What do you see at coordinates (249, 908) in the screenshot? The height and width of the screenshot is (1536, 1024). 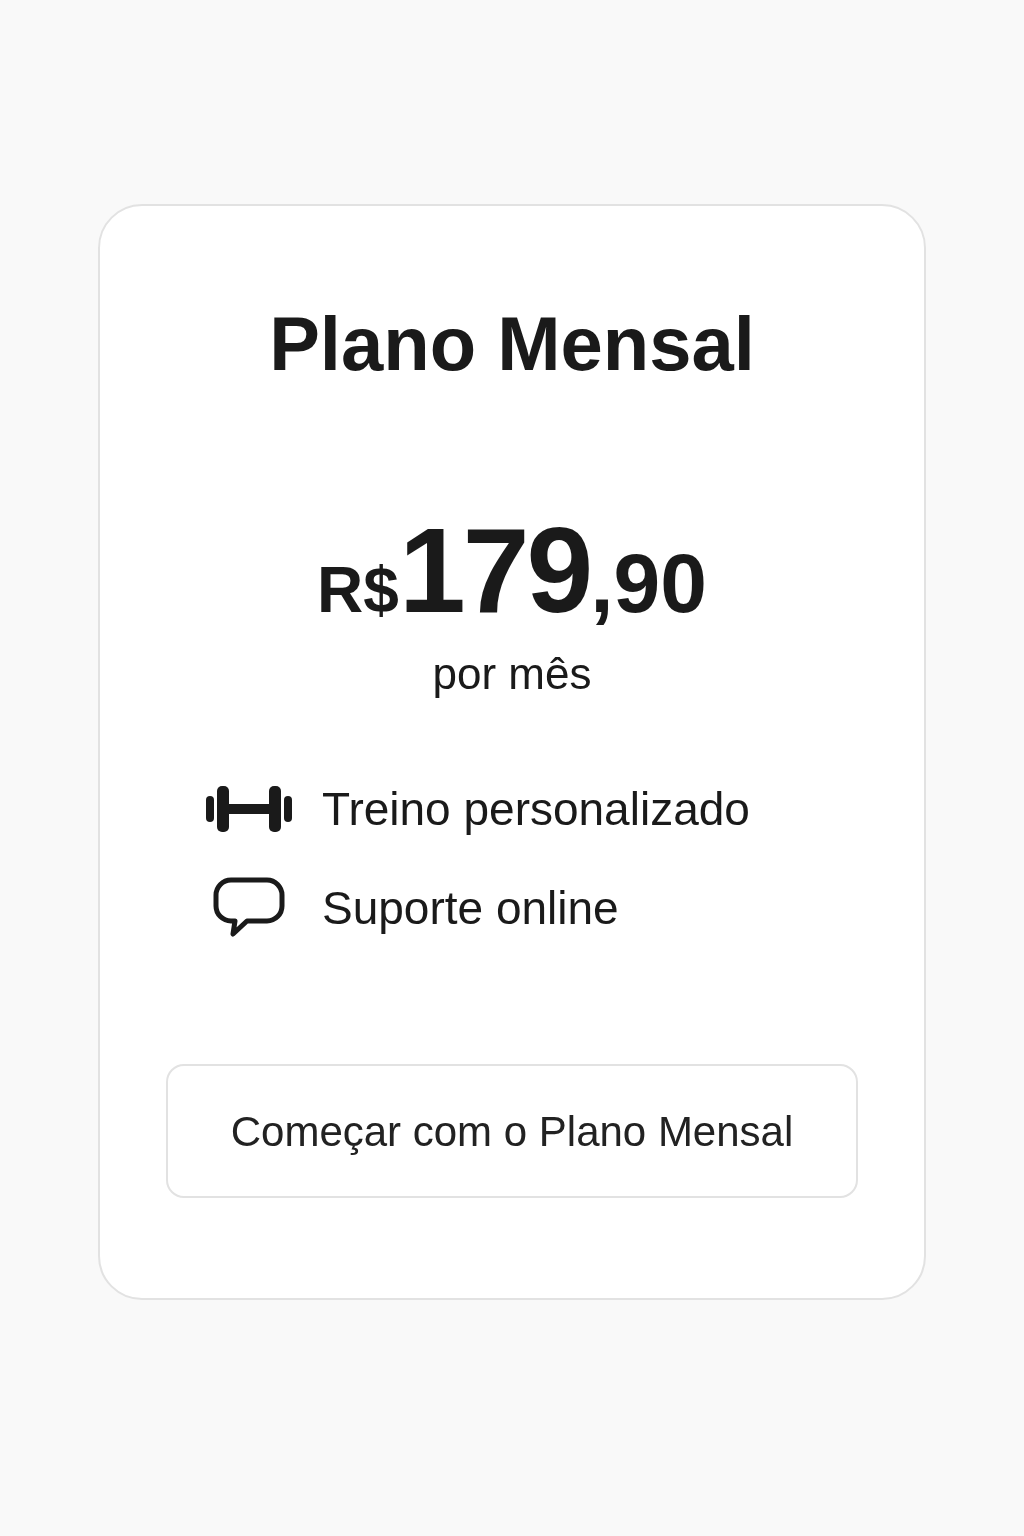 I see `speech-bubble-icon` at bounding box center [249, 908].